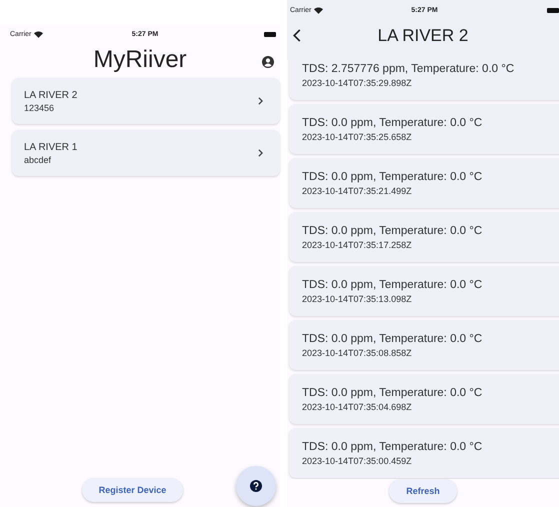 Image resolution: width=559 pixels, height=507 pixels. I want to click on register-device-button: Register Device, so click(133, 490).